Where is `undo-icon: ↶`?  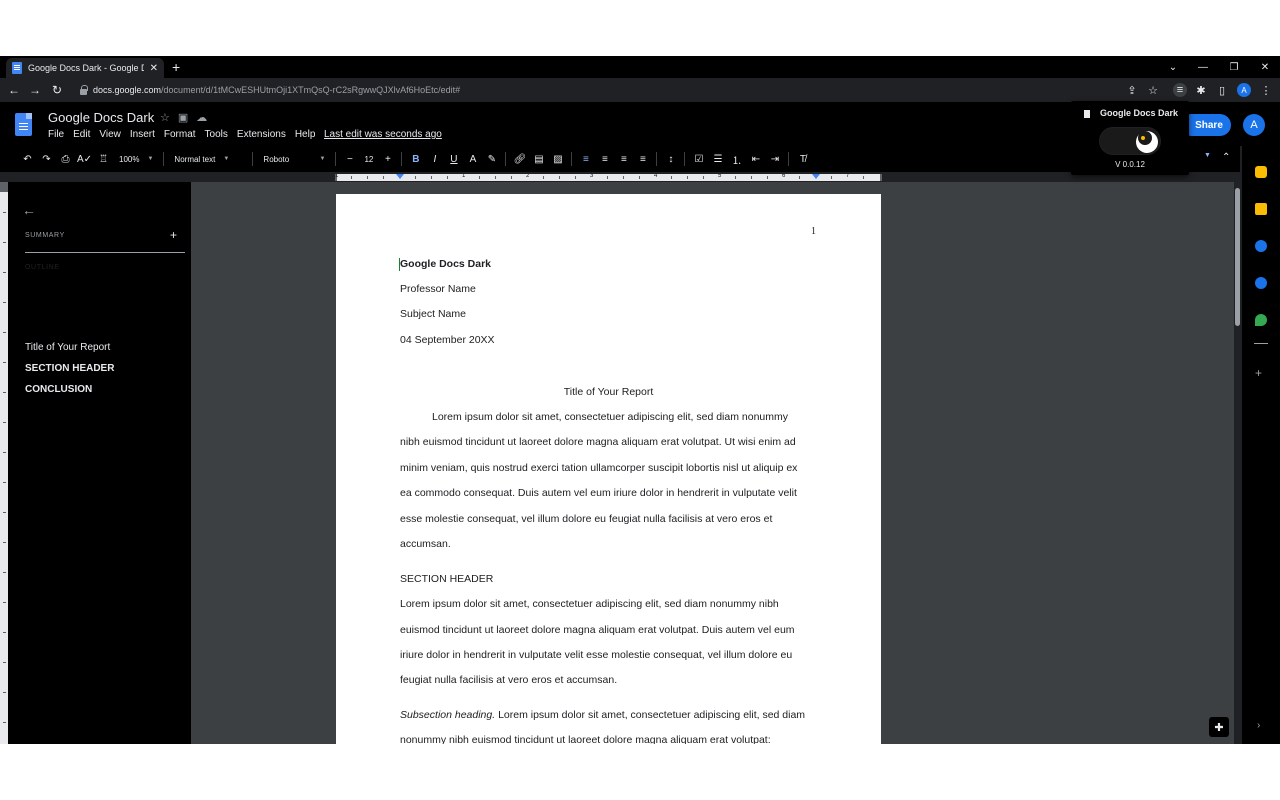
undo-icon: ↶ is located at coordinates (27, 159).